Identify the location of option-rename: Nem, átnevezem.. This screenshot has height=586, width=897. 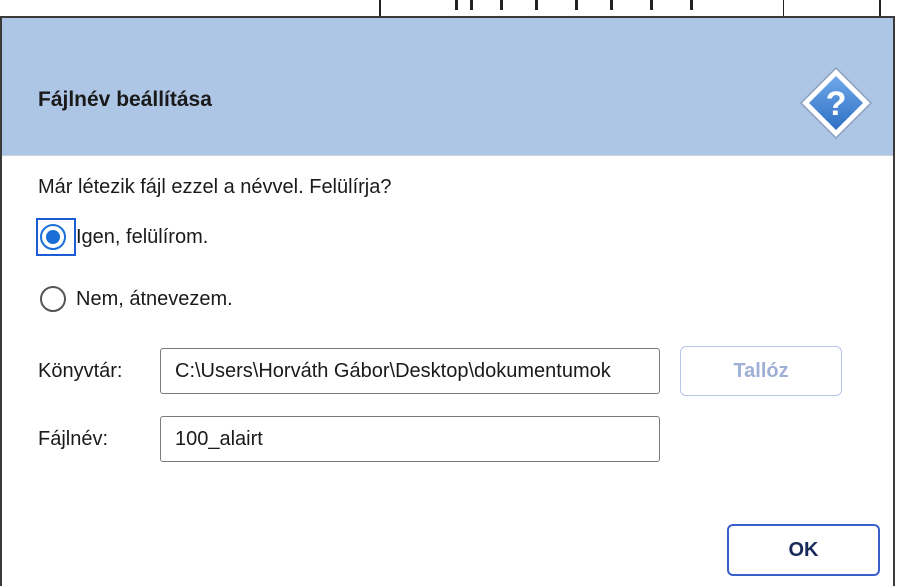
(135, 299).